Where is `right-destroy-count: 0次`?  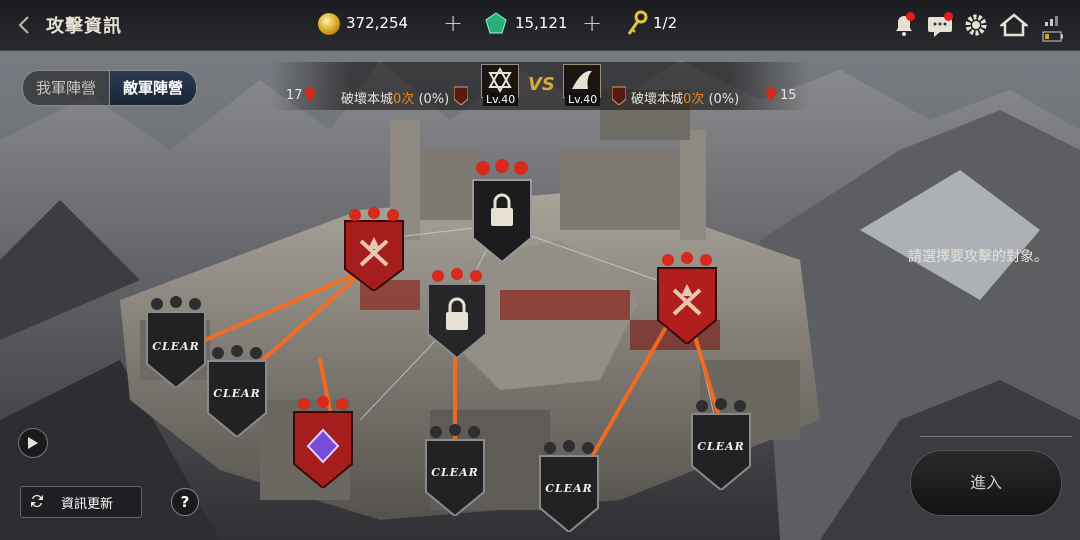 right-destroy-count: 0次 is located at coordinates (694, 99).